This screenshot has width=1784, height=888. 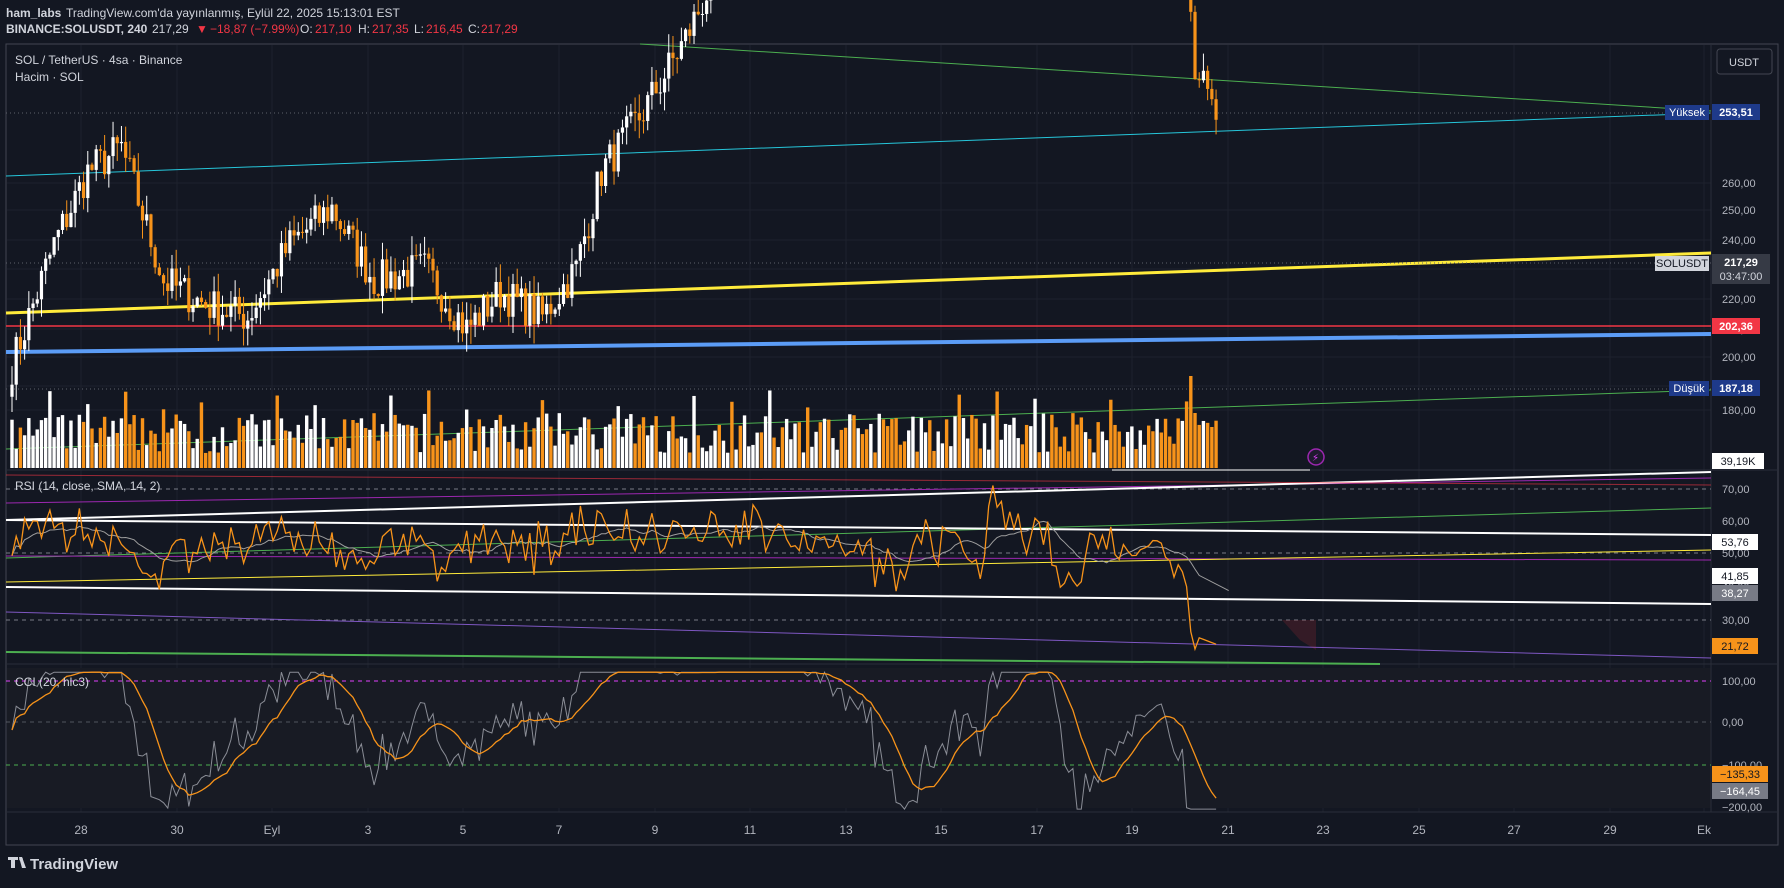 I want to click on tradingview-logo: TradingView, so click(x=63, y=864).